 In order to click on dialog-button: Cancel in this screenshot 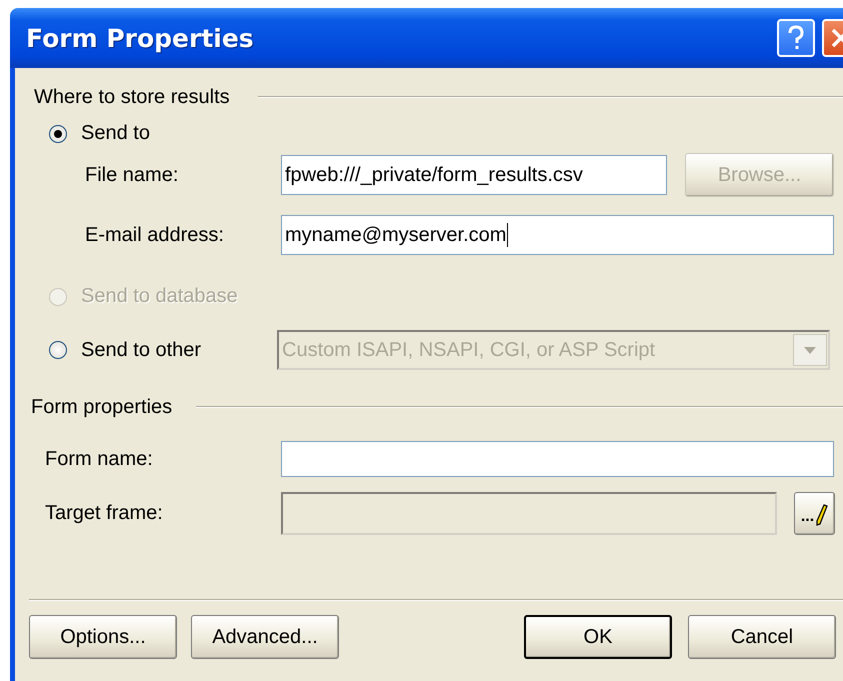, I will do `click(762, 637)`.